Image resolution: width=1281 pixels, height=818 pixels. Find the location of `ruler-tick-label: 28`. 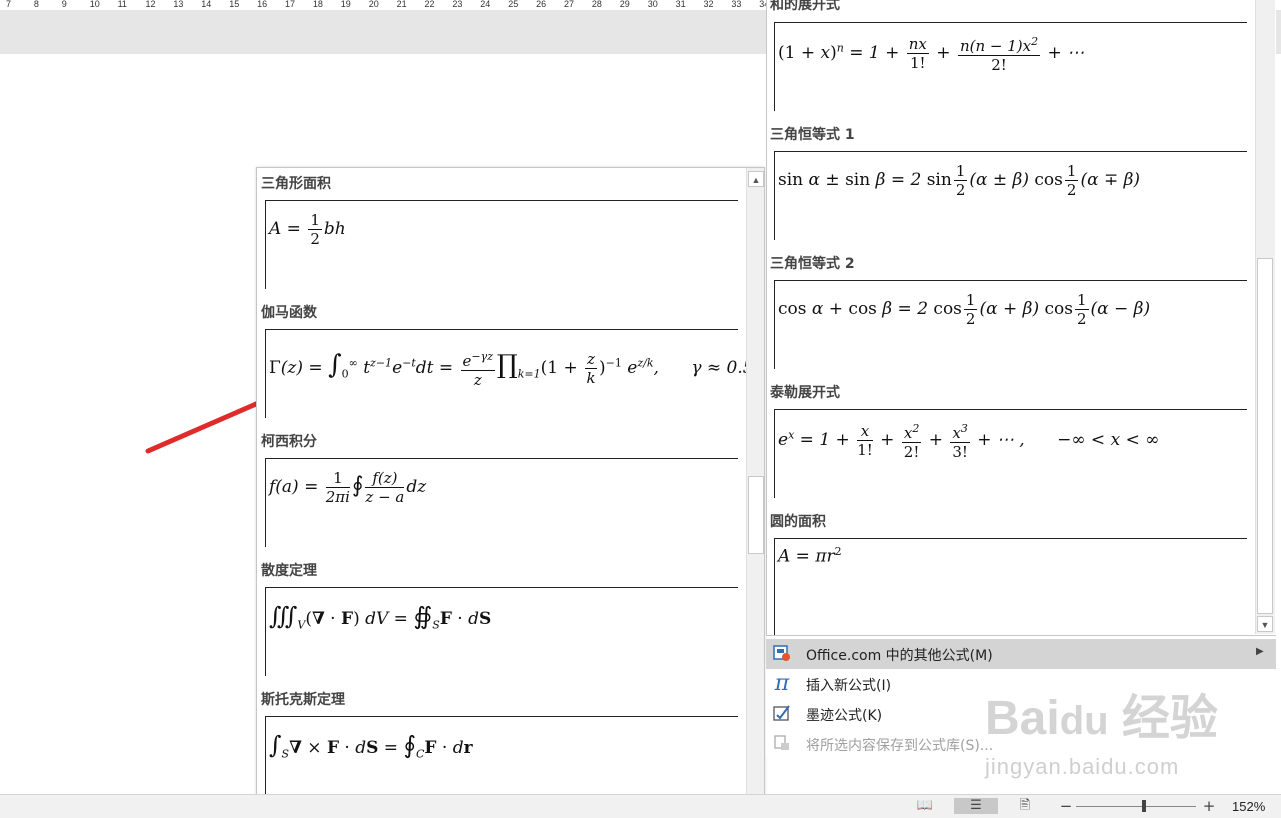

ruler-tick-label: 28 is located at coordinates (596, 4).